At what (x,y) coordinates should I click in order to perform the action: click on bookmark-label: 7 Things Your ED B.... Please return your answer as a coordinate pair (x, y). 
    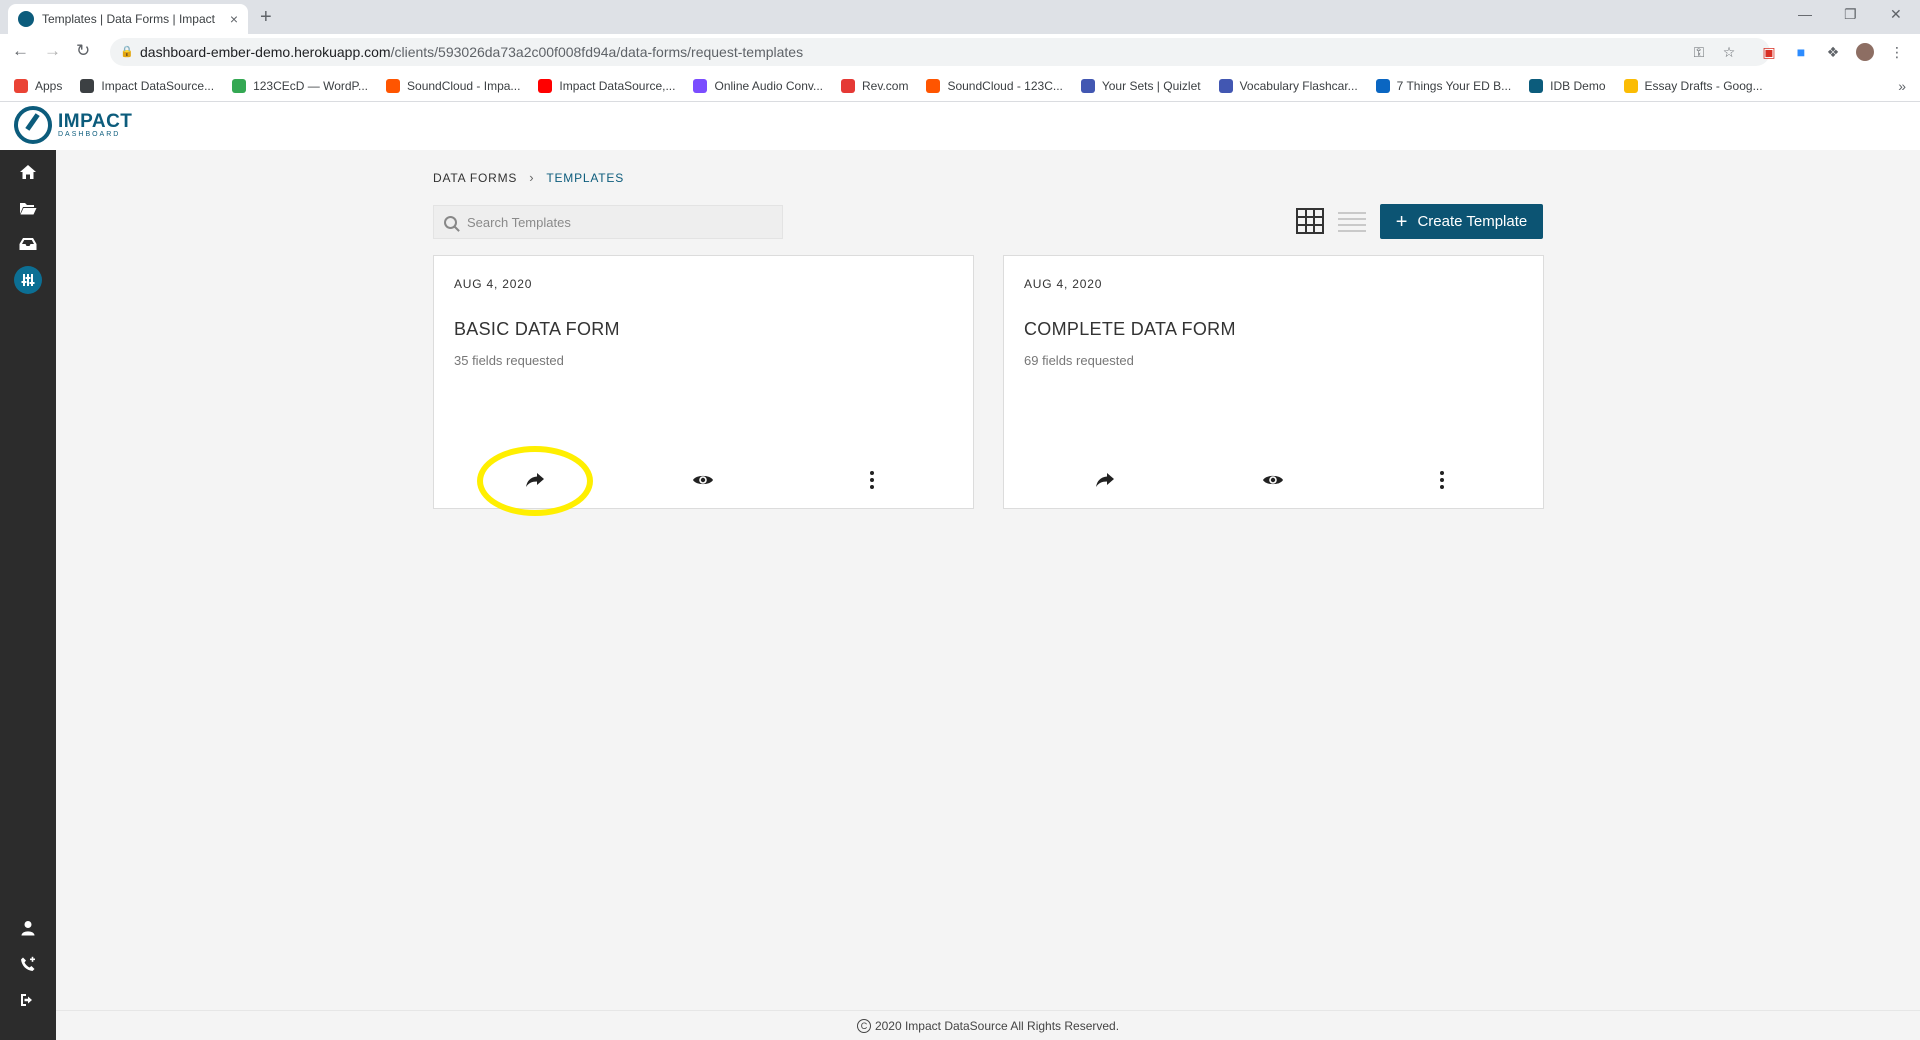
    Looking at the image, I should click on (1454, 85).